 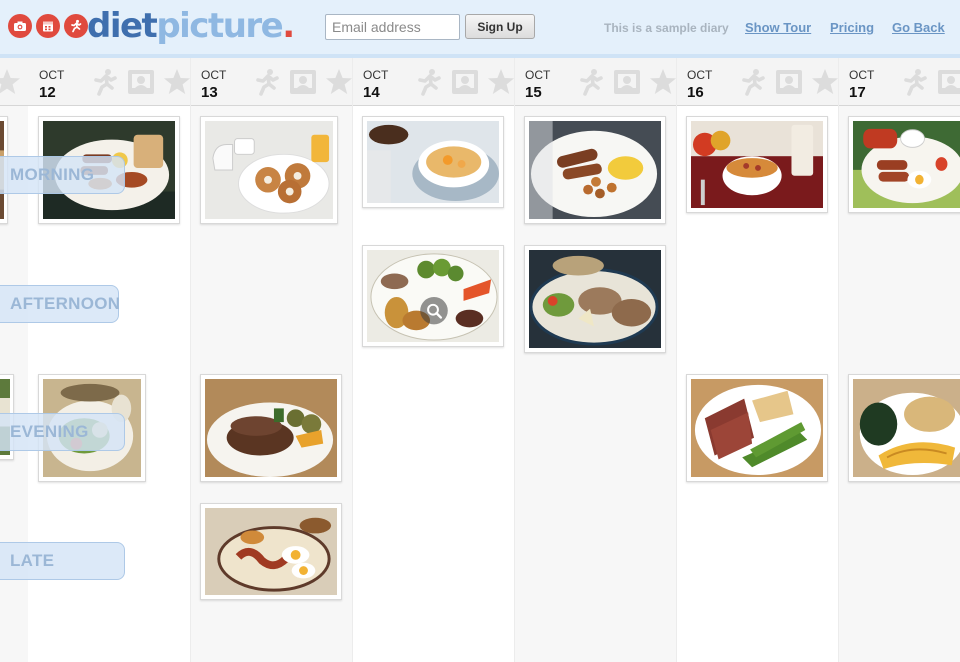 I want to click on day-number: 14, so click(x=371, y=92).